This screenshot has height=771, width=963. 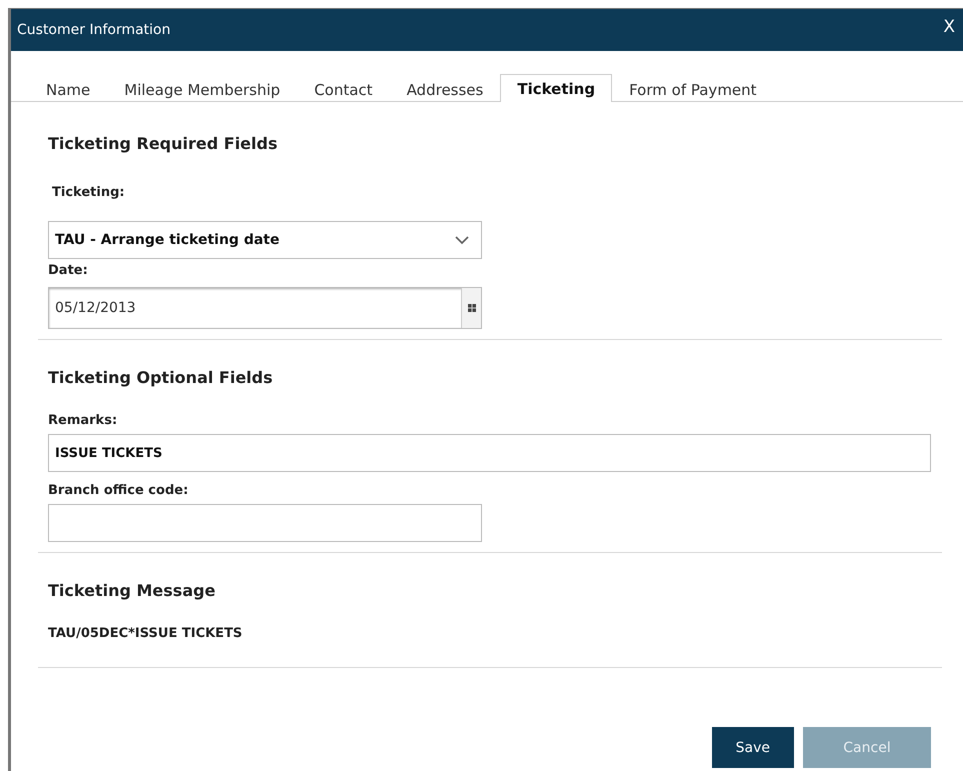 I want to click on section-heading: Ticketing Message, so click(x=132, y=590).